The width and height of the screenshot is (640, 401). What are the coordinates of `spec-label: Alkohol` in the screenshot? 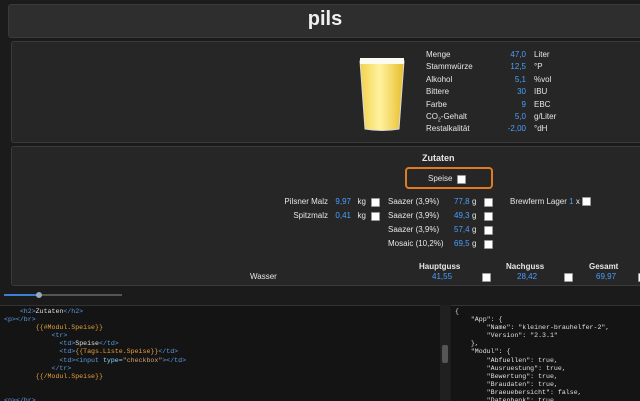 It's located at (439, 79).